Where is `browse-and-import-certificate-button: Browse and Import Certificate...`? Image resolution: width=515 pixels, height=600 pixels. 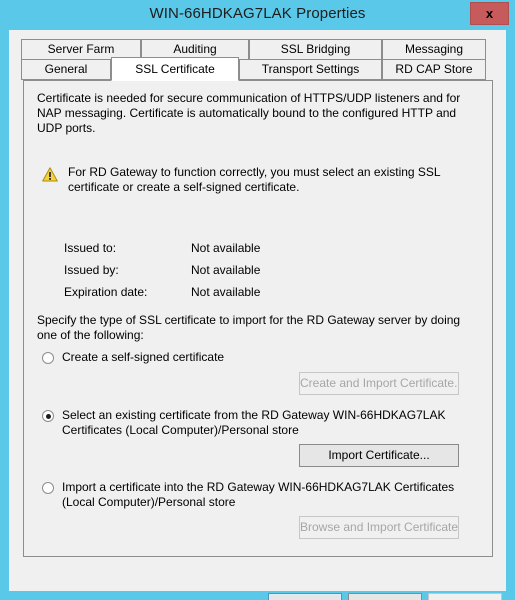
browse-and-import-certificate-button: Browse and Import Certificate... is located at coordinates (379, 527).